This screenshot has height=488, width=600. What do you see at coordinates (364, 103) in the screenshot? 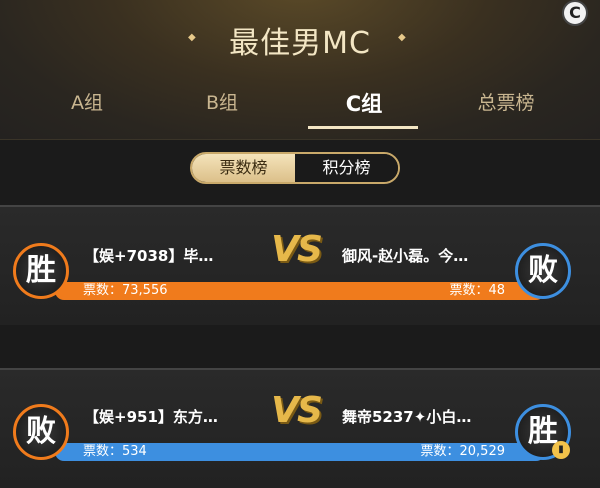
I see `tab-group-c: C组` at bounding box center [364, 103].